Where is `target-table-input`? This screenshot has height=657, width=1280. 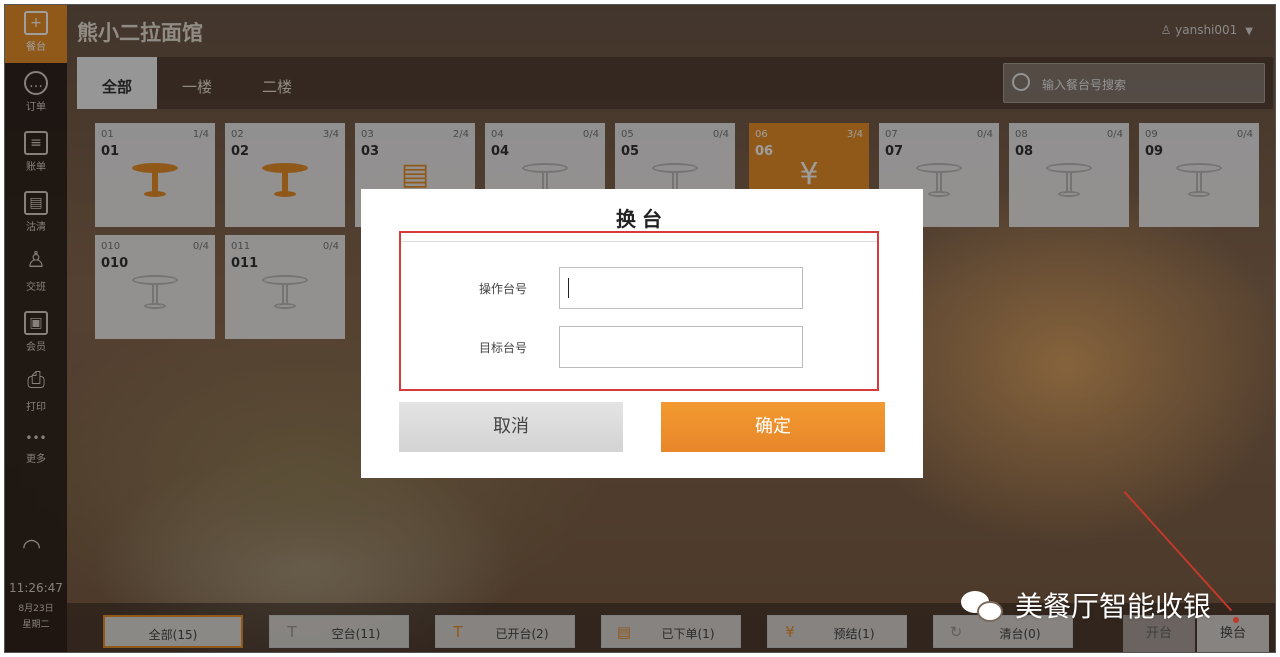
target-table-input is located at coordinates (681, 347).